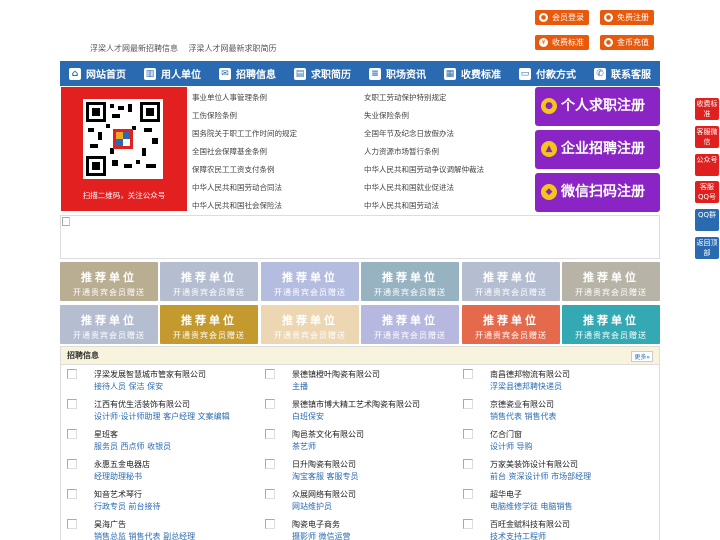 This screenshot has height=540, width=720. Describe the element at coordinates (229, 151) in the screenshot. I see `law-link: 全国社会保障基金条例` at that location.